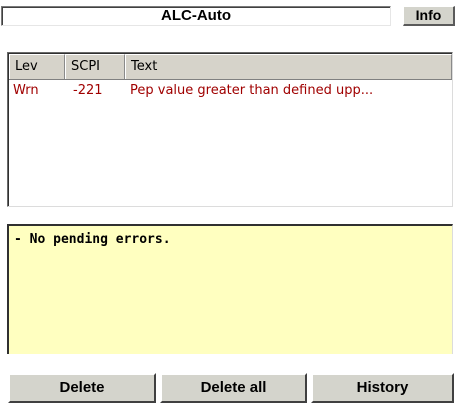  What do you see at coordinates (429, 16) in the screenshot?
I see `info-button: Info` at bounding box center [429, 16].